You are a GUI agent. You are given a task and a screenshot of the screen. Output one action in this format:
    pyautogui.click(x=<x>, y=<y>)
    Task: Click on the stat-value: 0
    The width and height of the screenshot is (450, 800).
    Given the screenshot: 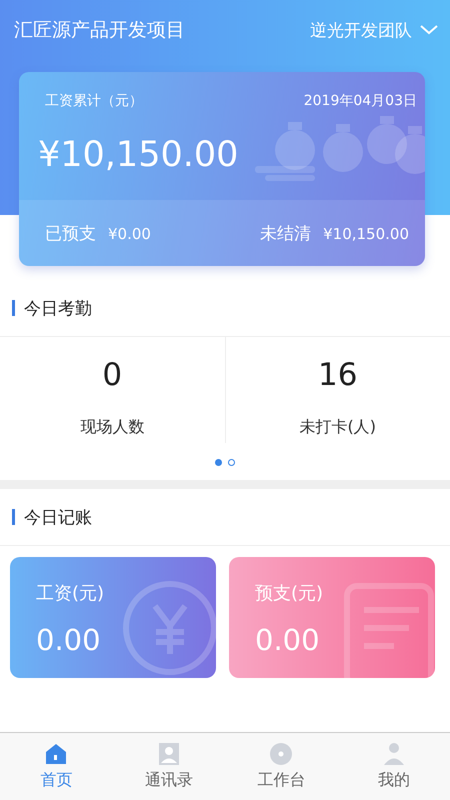 What is the action you would take?
    pyautogui.click(x=112, y=375)
    